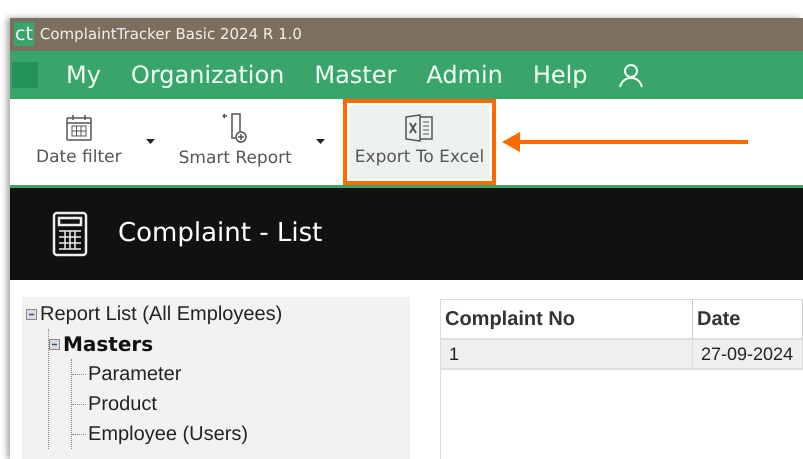 The width and height of the screenshot is (803, 459). What do you see at coordinates (567, 354) in the screenshot?
I see `table-cell: 1` at bounding box center [567, 354].